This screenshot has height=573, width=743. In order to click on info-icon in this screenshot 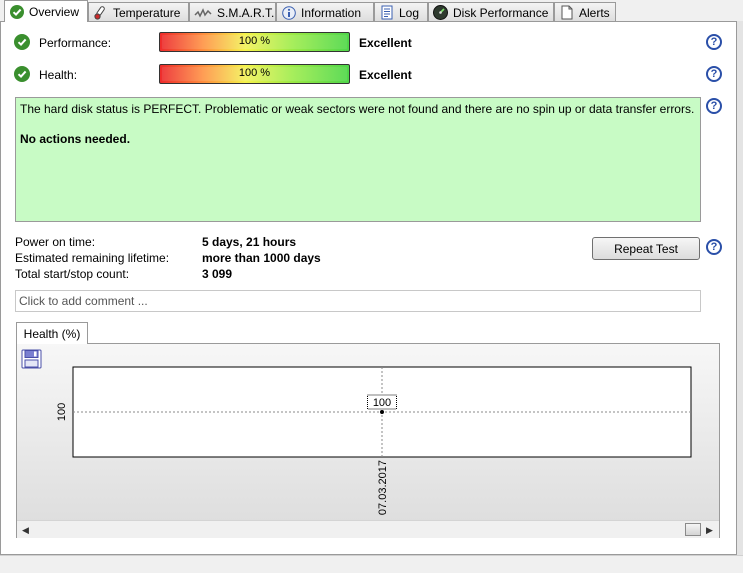, I will do `click(288, 12)`.